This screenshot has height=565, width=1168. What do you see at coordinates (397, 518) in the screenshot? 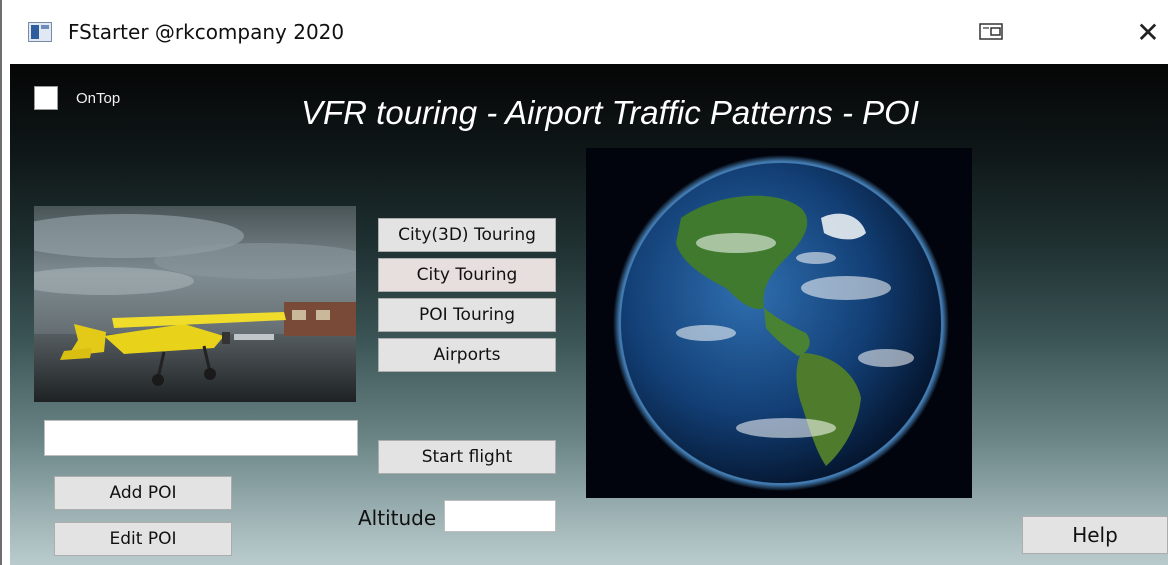
I see `altitude-label: Altitude` at bounding box center [397, 518].